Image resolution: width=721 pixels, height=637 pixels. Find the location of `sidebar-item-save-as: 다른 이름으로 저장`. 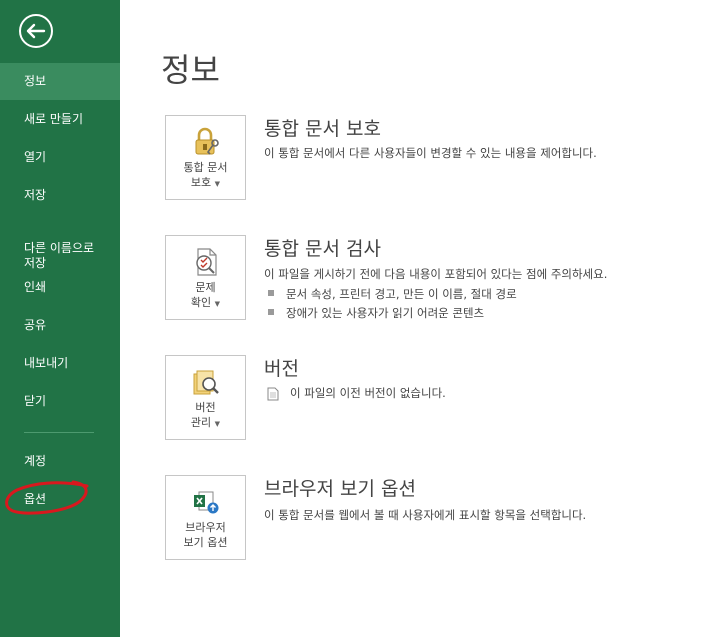

sidebar-item-save-as: 다른 이름으로 저장 is located at coordinates (60, 248).